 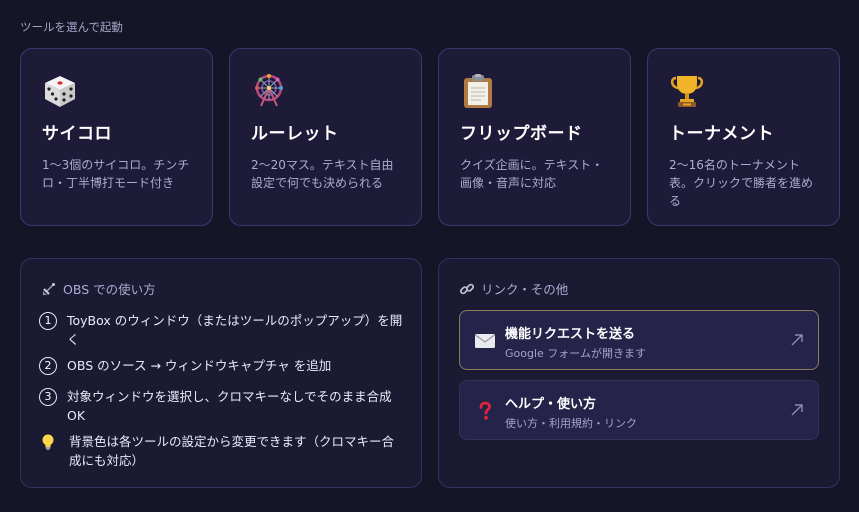 What do you see at coordinates (575, 353) in the screenshot?
I see `link-subtitle: Google フォームが開きます` at bounding box center [575, 353].